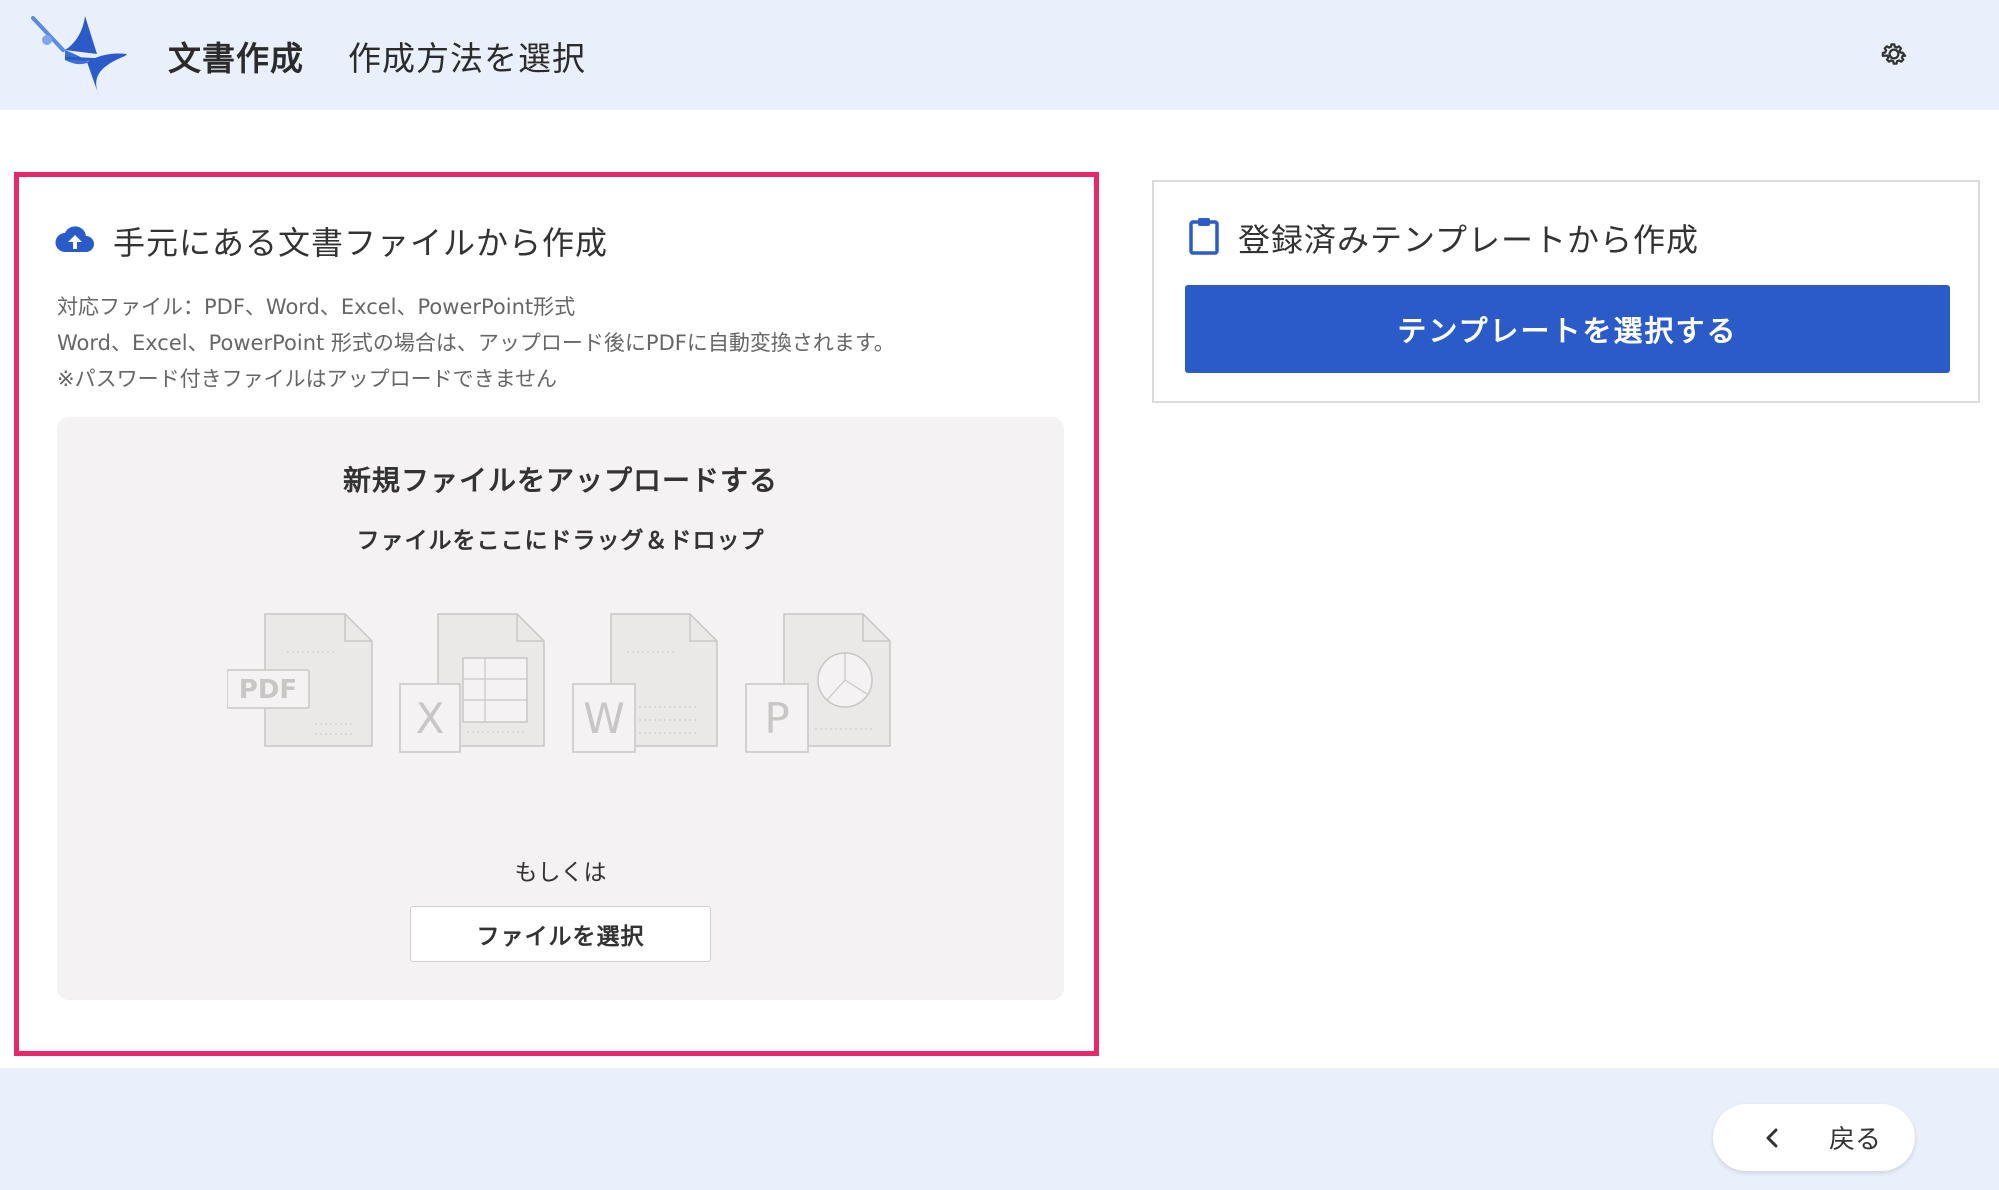 The width and height of the screenshot is (1999, 1190). What do you see at coordinates (75, 241) in the screenshot?
I see `cloud-upload-icon` at bounding box center [75, 241].